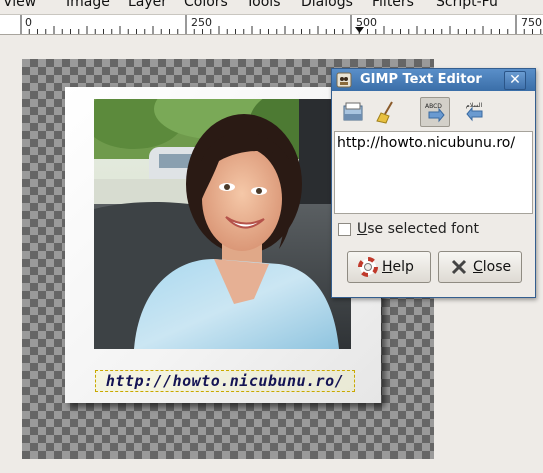  Describe the element at coordinates (515, 80) in the screenshot. I see `close-icon: ✕` at that location.